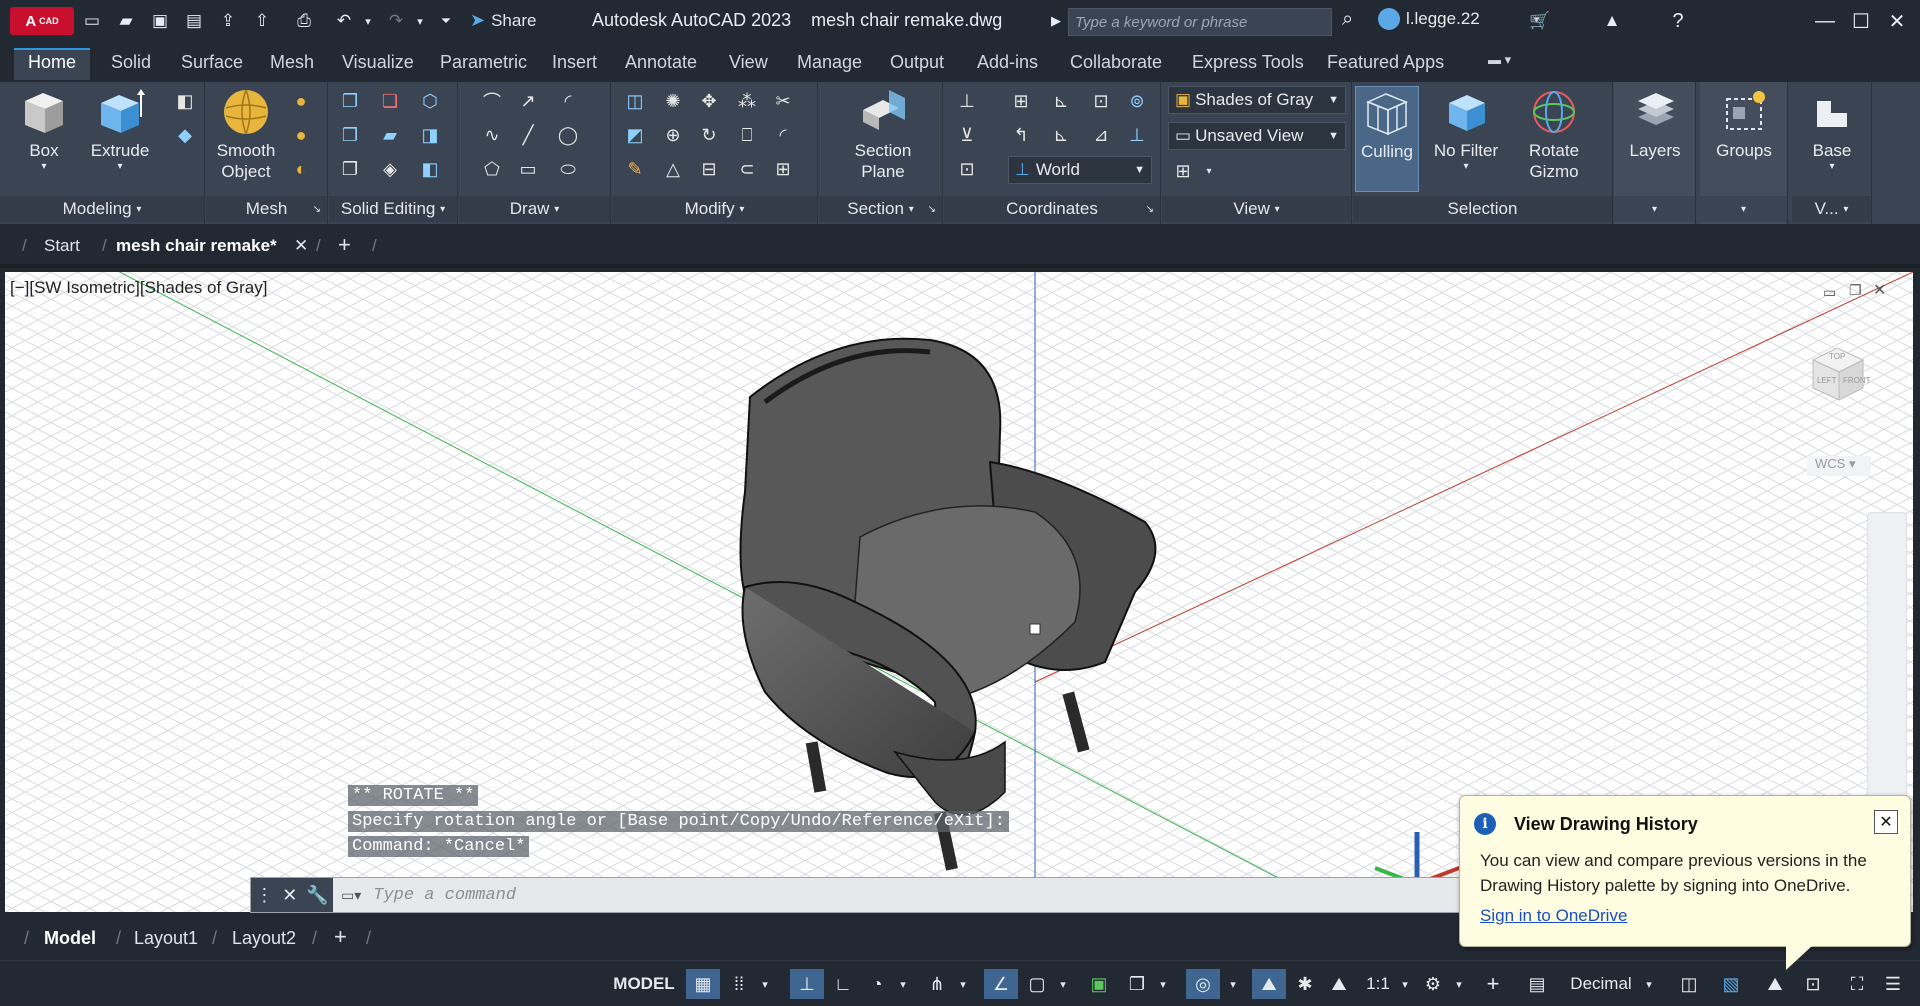 This screenshot has height=1006, width=1920. I want to click on rotate-icon: ↻, so click(709, 135).